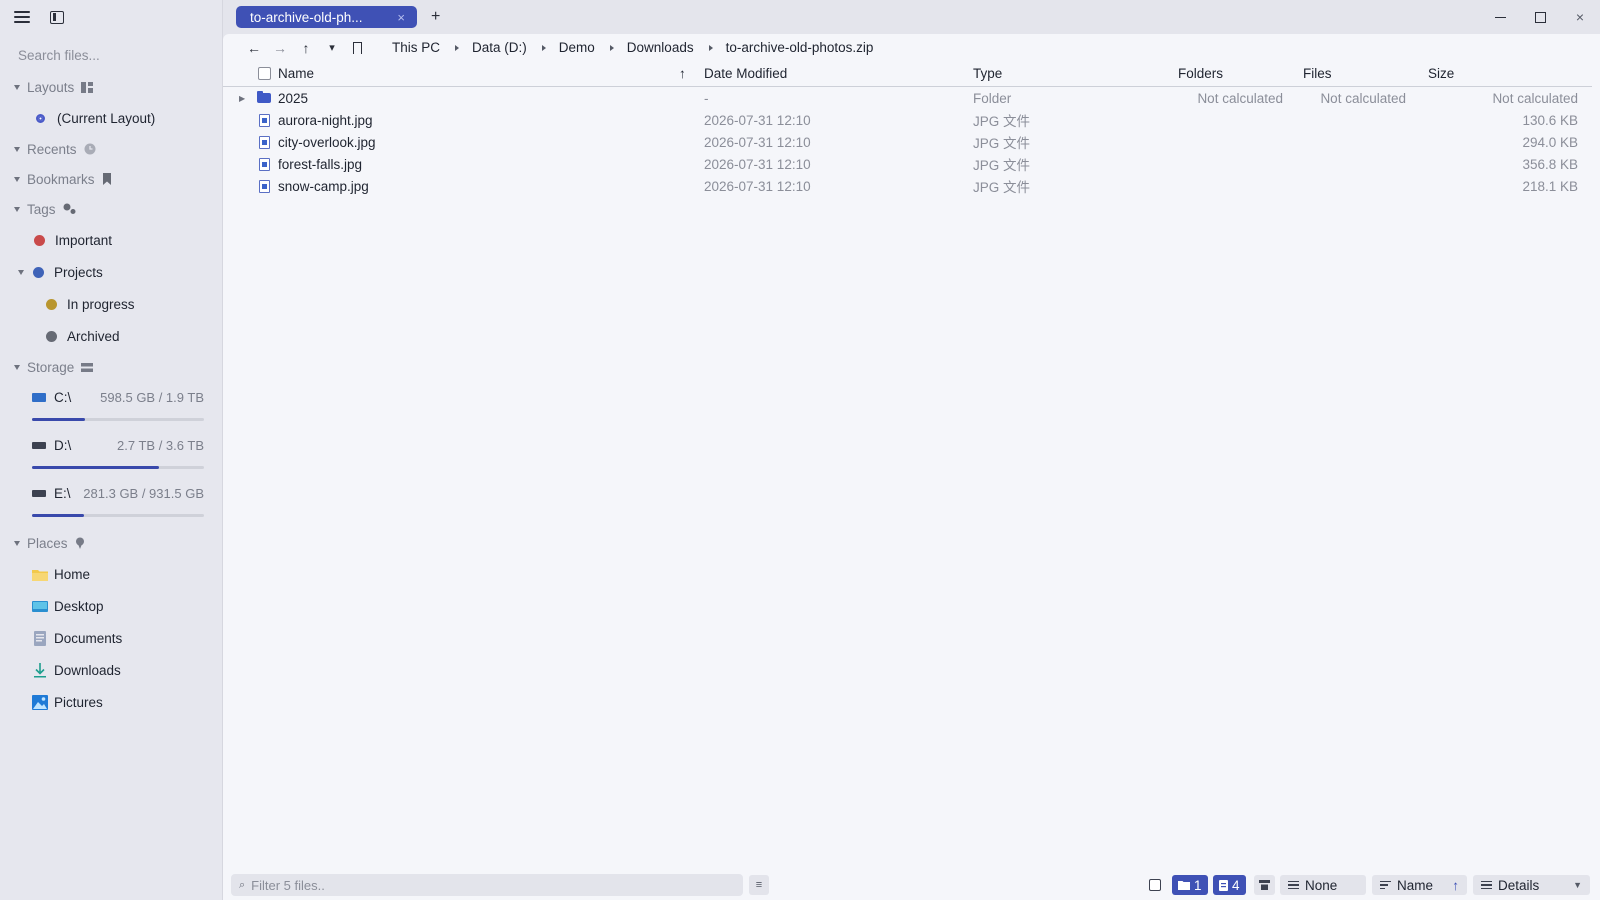  What do you see at coordinates (682, 73) in the screenshot?
I see `sort-ascending-icon: ↑` at bounding box center [682, 73].